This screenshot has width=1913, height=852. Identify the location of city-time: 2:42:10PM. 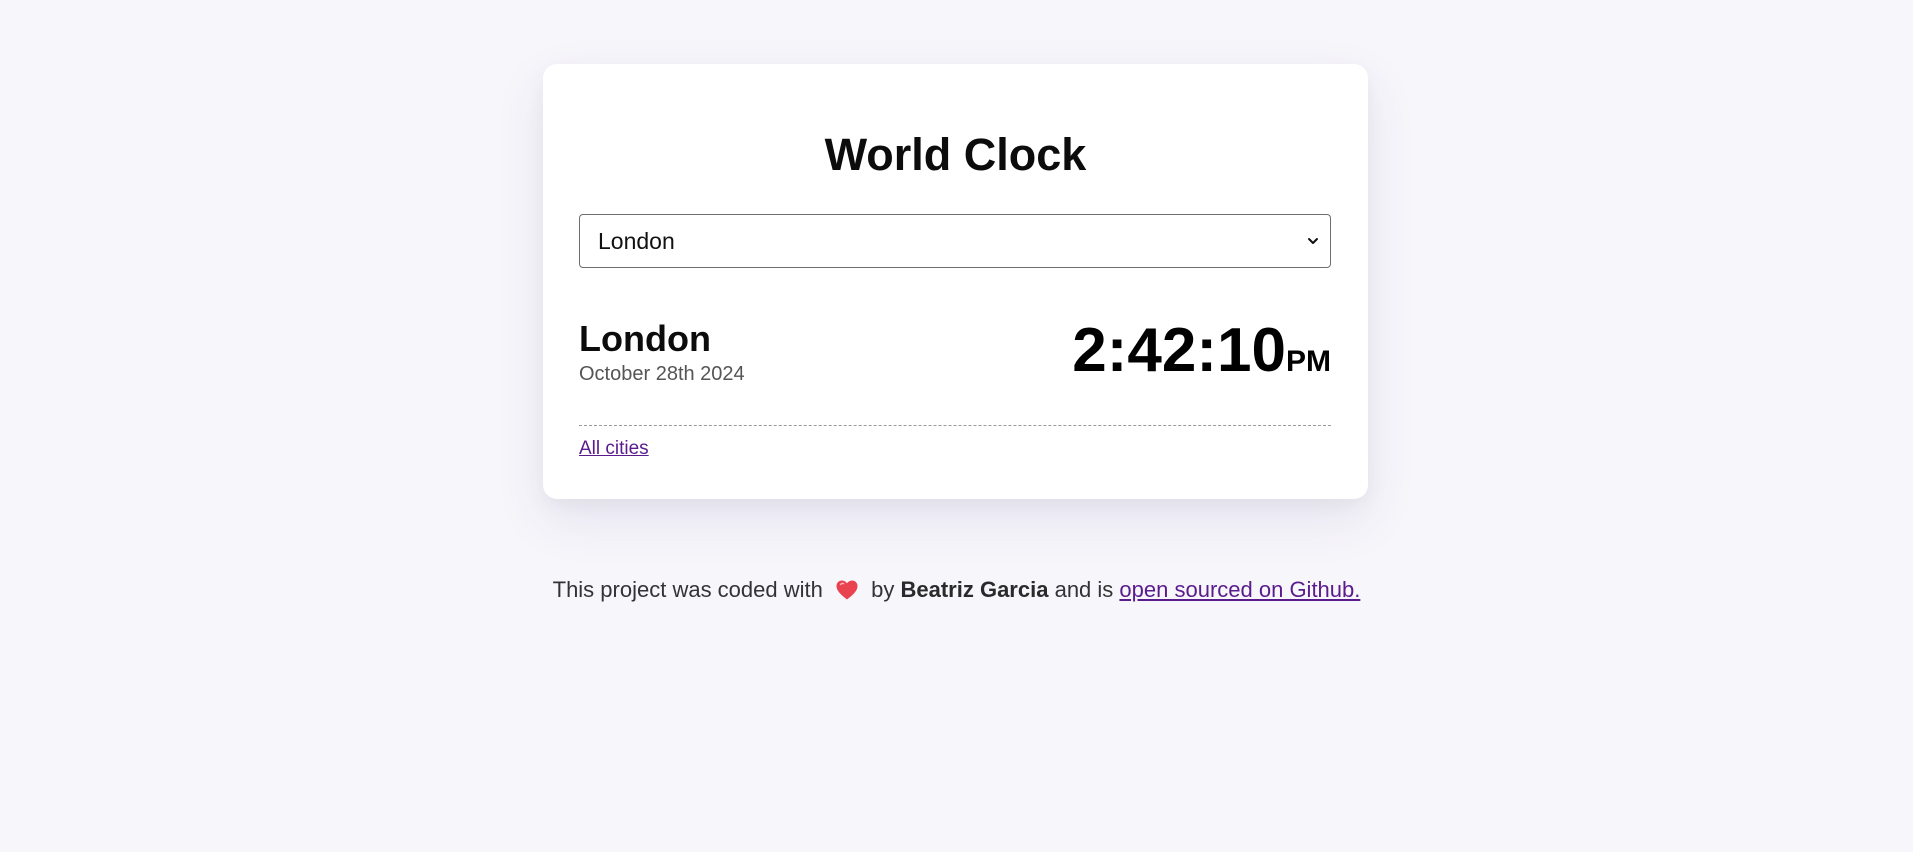
(1201, 351).